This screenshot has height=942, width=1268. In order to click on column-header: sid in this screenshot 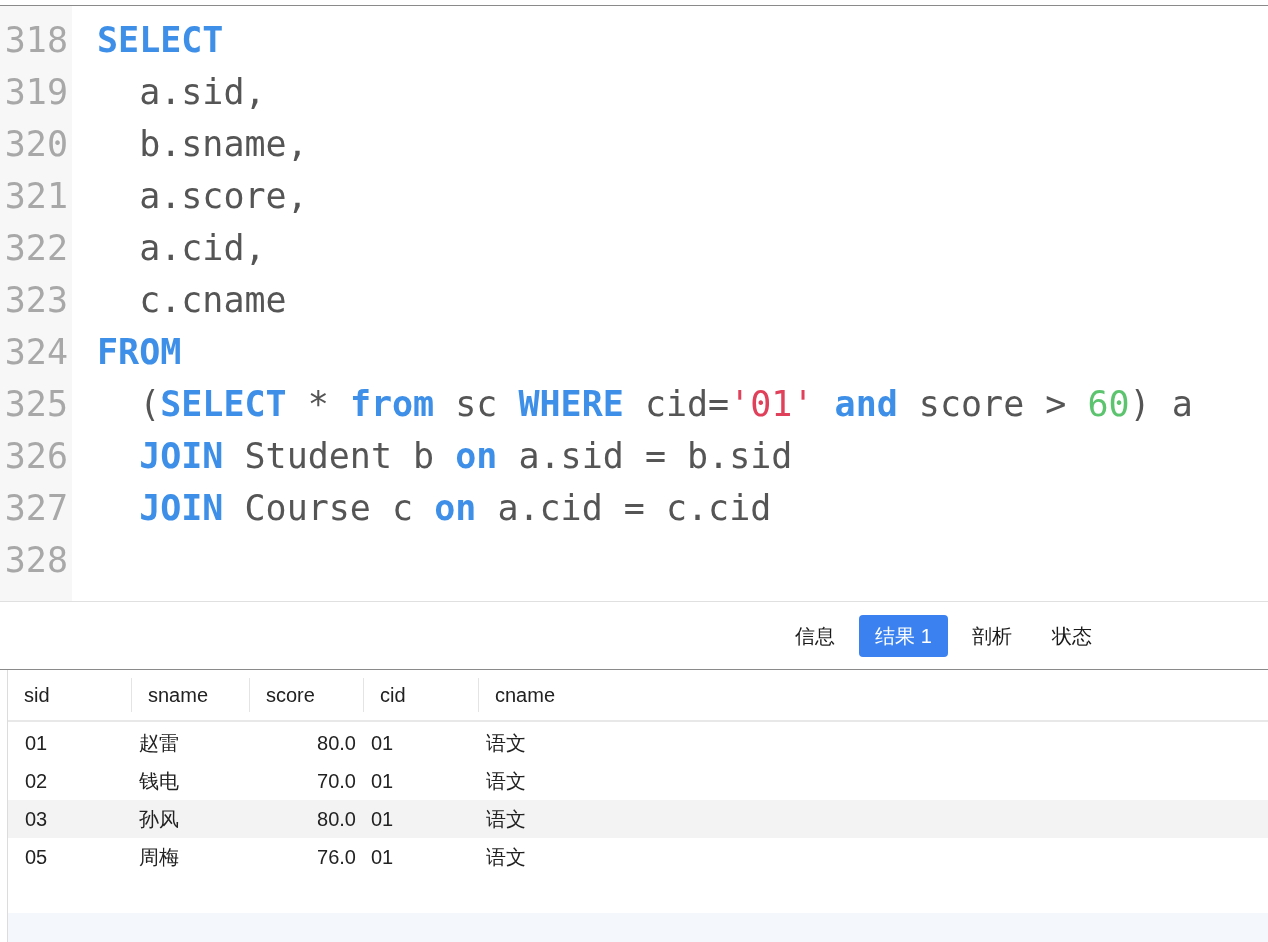, I will do `click(69, 695)`.